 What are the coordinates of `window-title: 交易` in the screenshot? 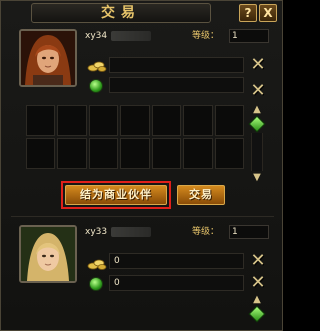 It's located at (121, 13).